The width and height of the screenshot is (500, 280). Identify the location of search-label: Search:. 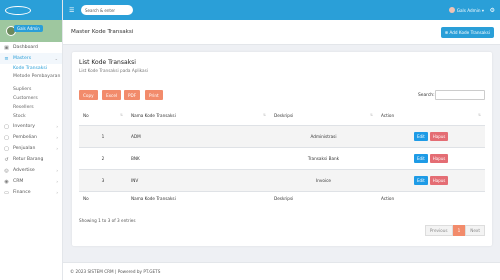
(426, 95).